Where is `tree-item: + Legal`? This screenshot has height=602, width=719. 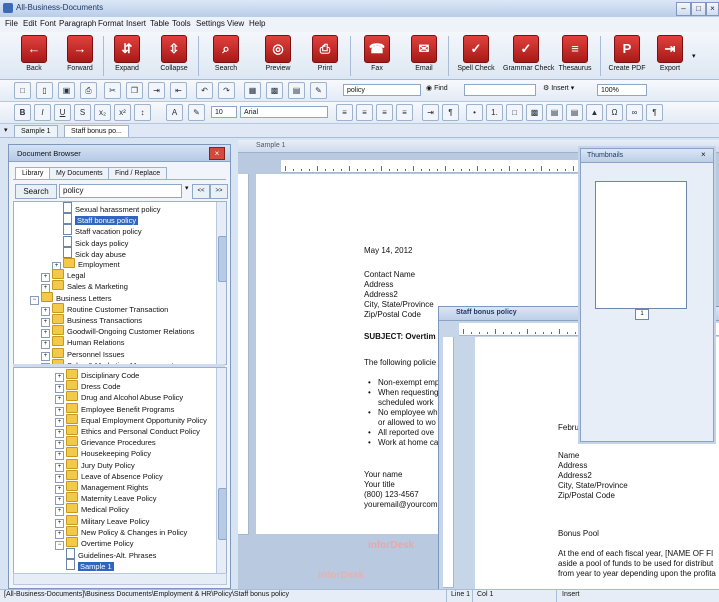 tree-item: + Legal is located at coordinates (63, 276).